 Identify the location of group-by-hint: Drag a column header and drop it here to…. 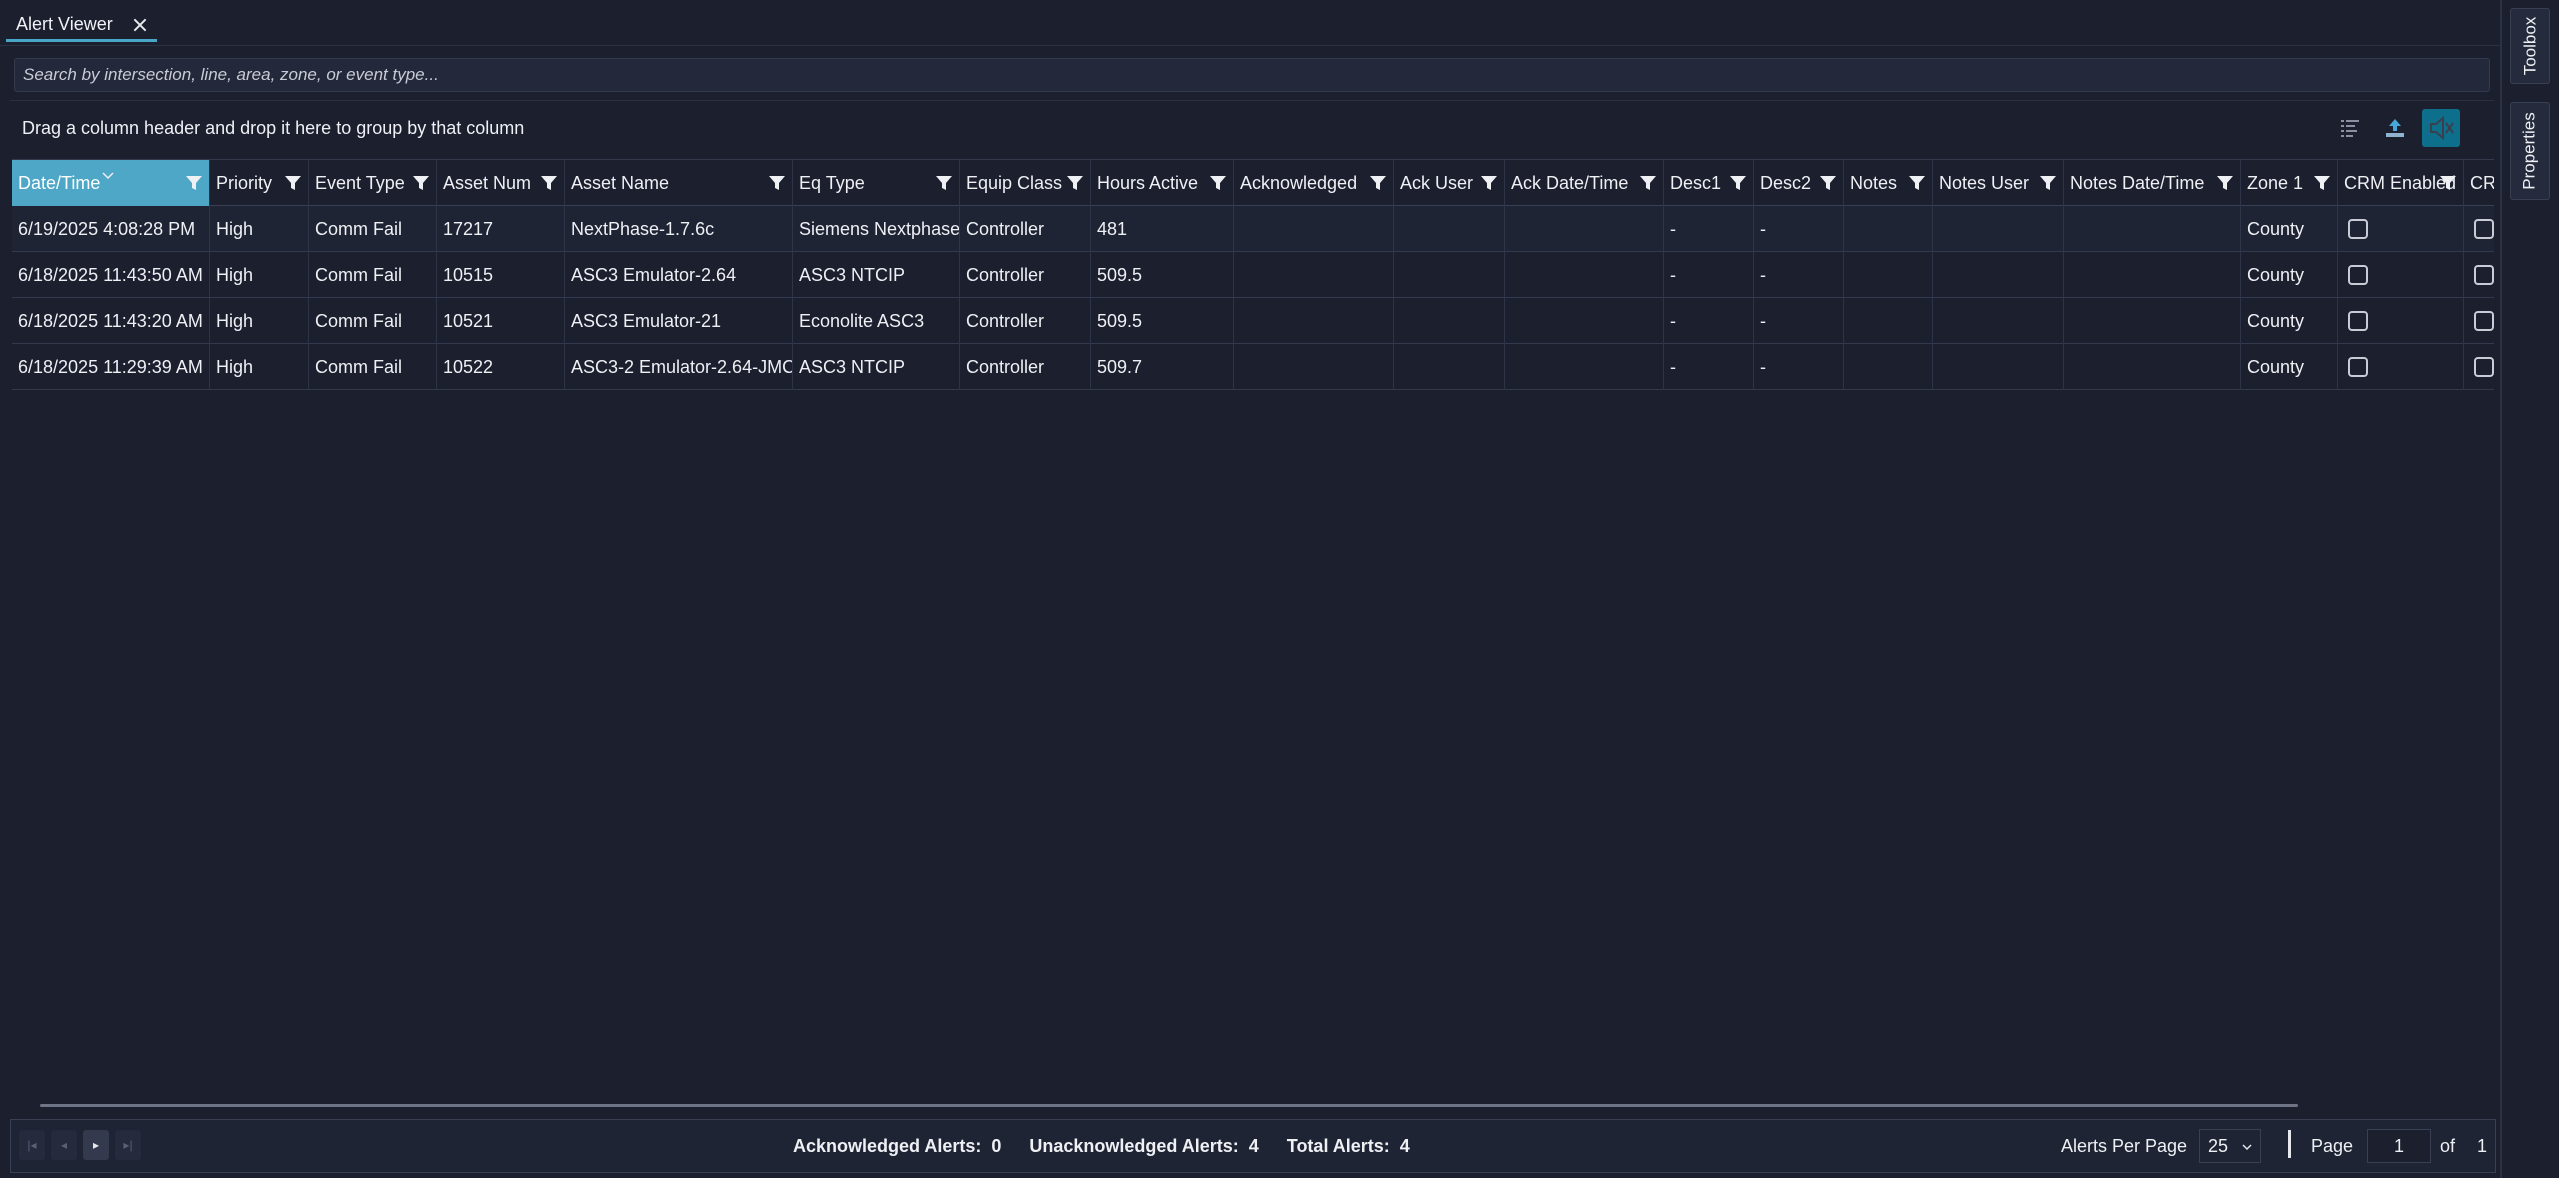
(273, 128).